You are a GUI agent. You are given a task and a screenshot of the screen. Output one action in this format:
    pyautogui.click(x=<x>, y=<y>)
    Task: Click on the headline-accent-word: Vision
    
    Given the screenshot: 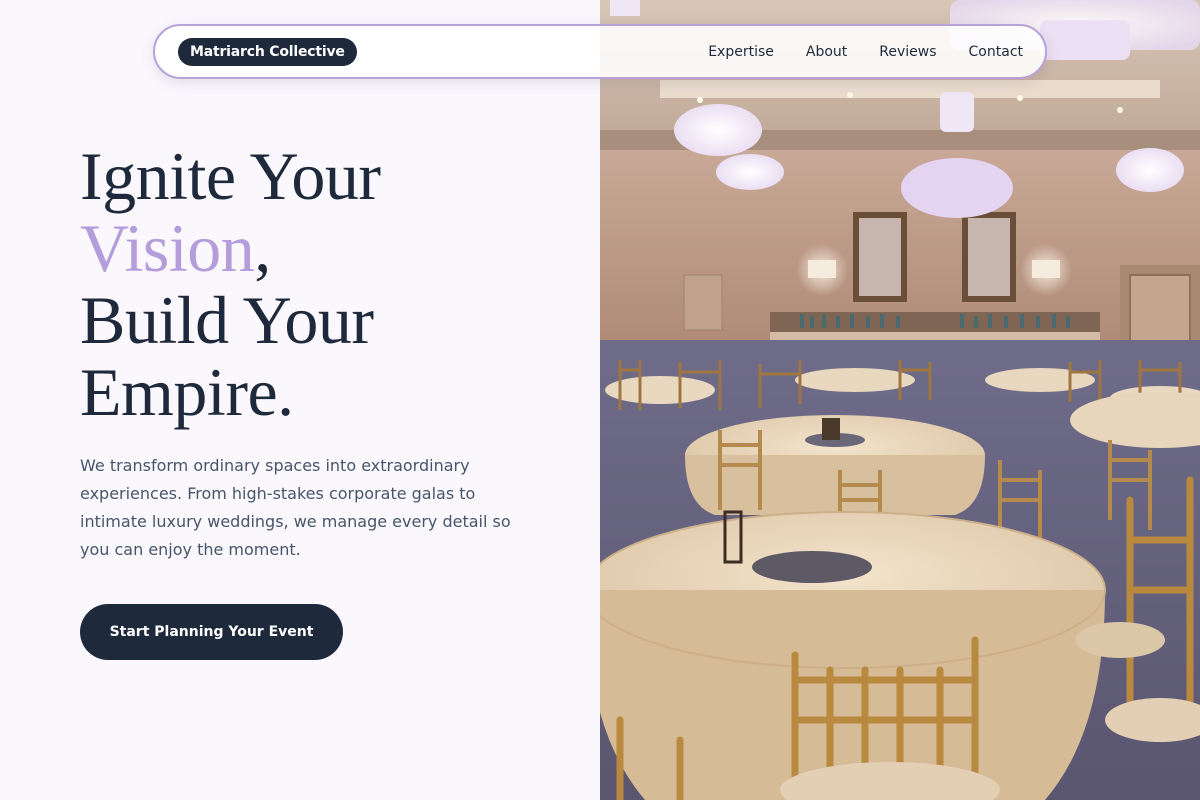 What is the action you would take?
    pyautogui.click(x=167, y=248)
    